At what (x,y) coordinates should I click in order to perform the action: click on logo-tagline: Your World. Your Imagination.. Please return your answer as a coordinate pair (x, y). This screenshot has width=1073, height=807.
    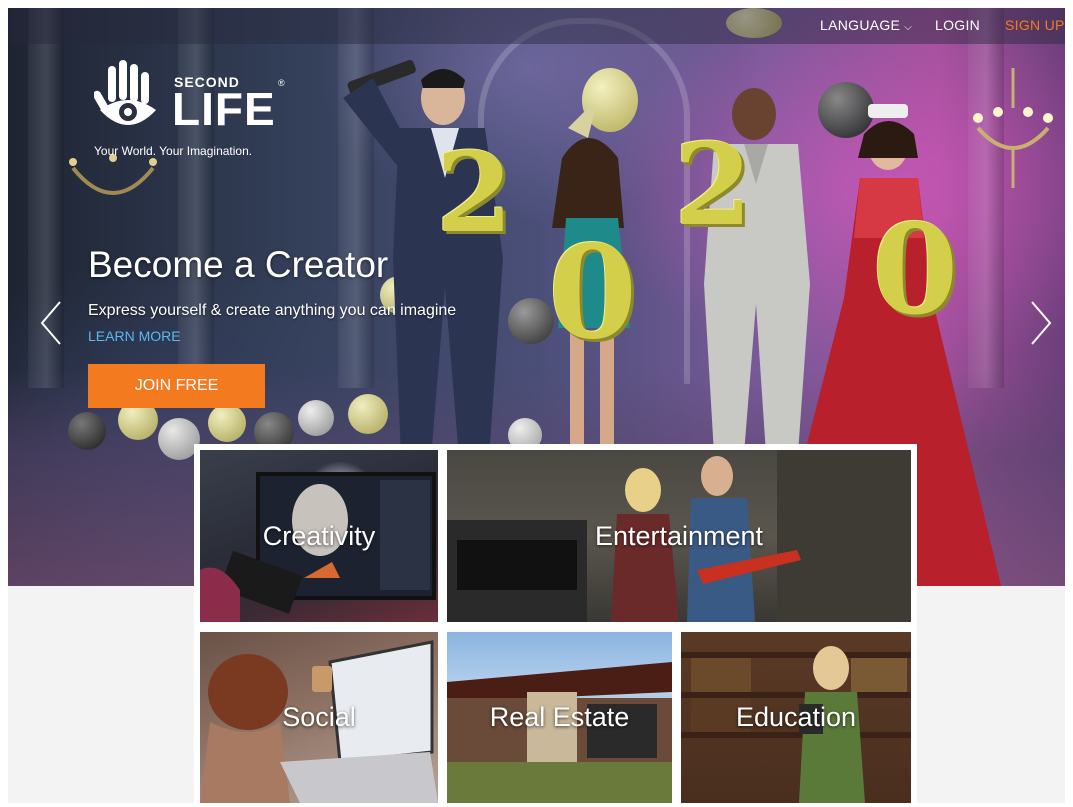
    Looking at the image, I should click on (173, 151).